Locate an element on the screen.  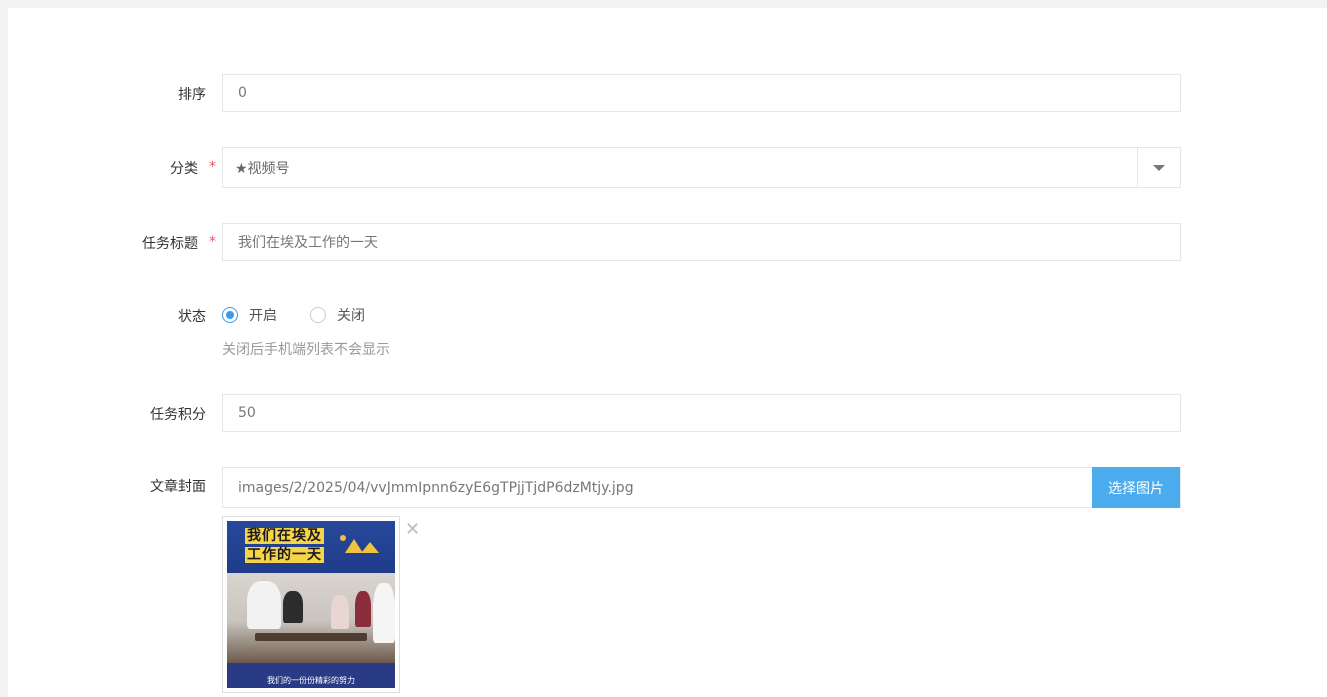
status-option-label: 开启 is located at coordinates (263, 316).